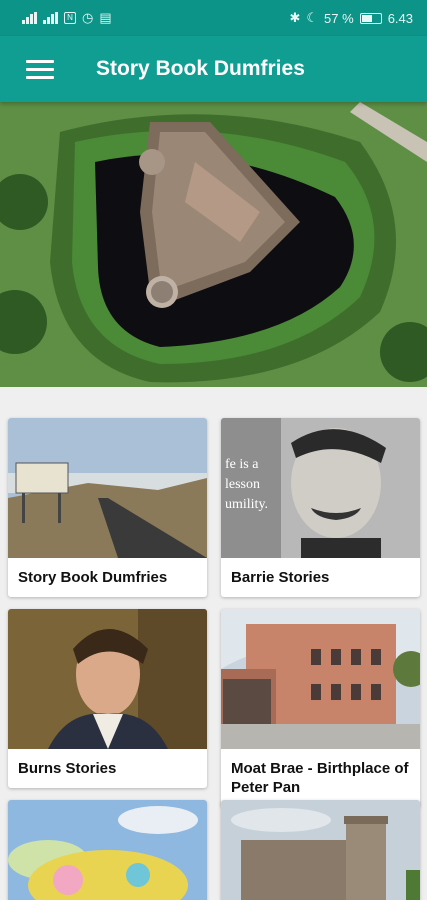 The width and height of the screenshot is (427, 900). Describe the element at coordinates (93, 577) in the screenshot. I see `card-label: Story Book Dumfries` at that location.